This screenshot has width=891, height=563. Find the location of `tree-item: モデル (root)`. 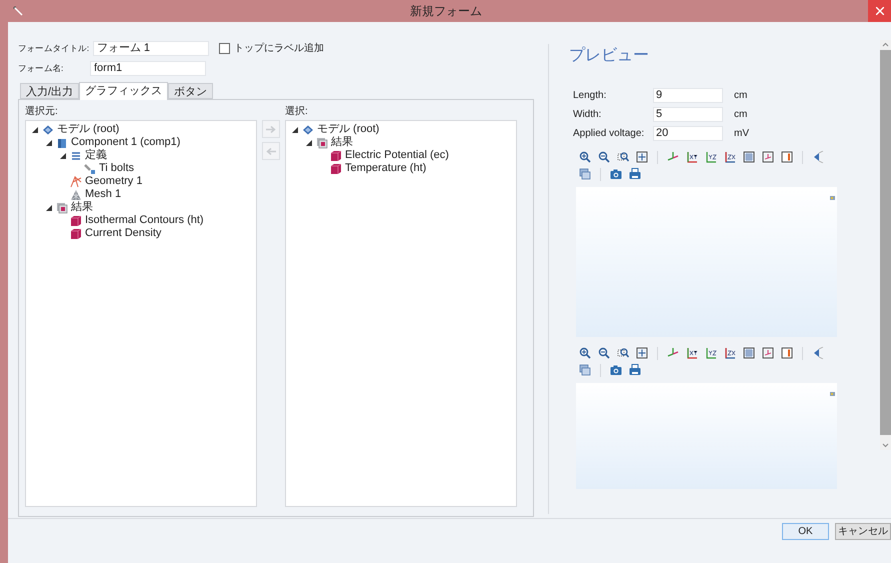

tree-item: モデル (root) is located at coordinates (88, 129).